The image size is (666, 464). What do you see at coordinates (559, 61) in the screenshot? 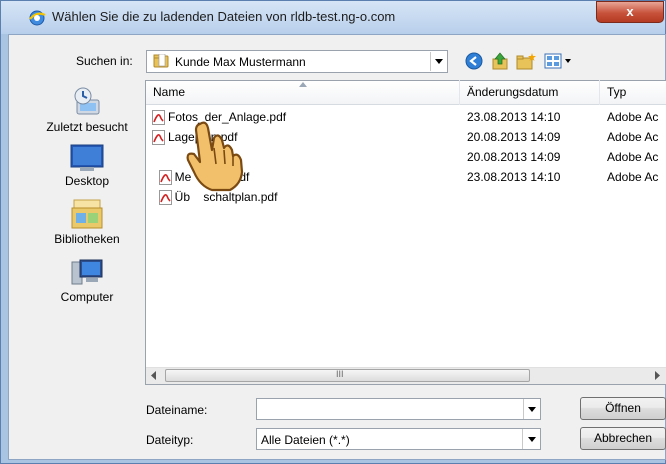
I see `view-menu-icon` at bounding box center [559, 61].